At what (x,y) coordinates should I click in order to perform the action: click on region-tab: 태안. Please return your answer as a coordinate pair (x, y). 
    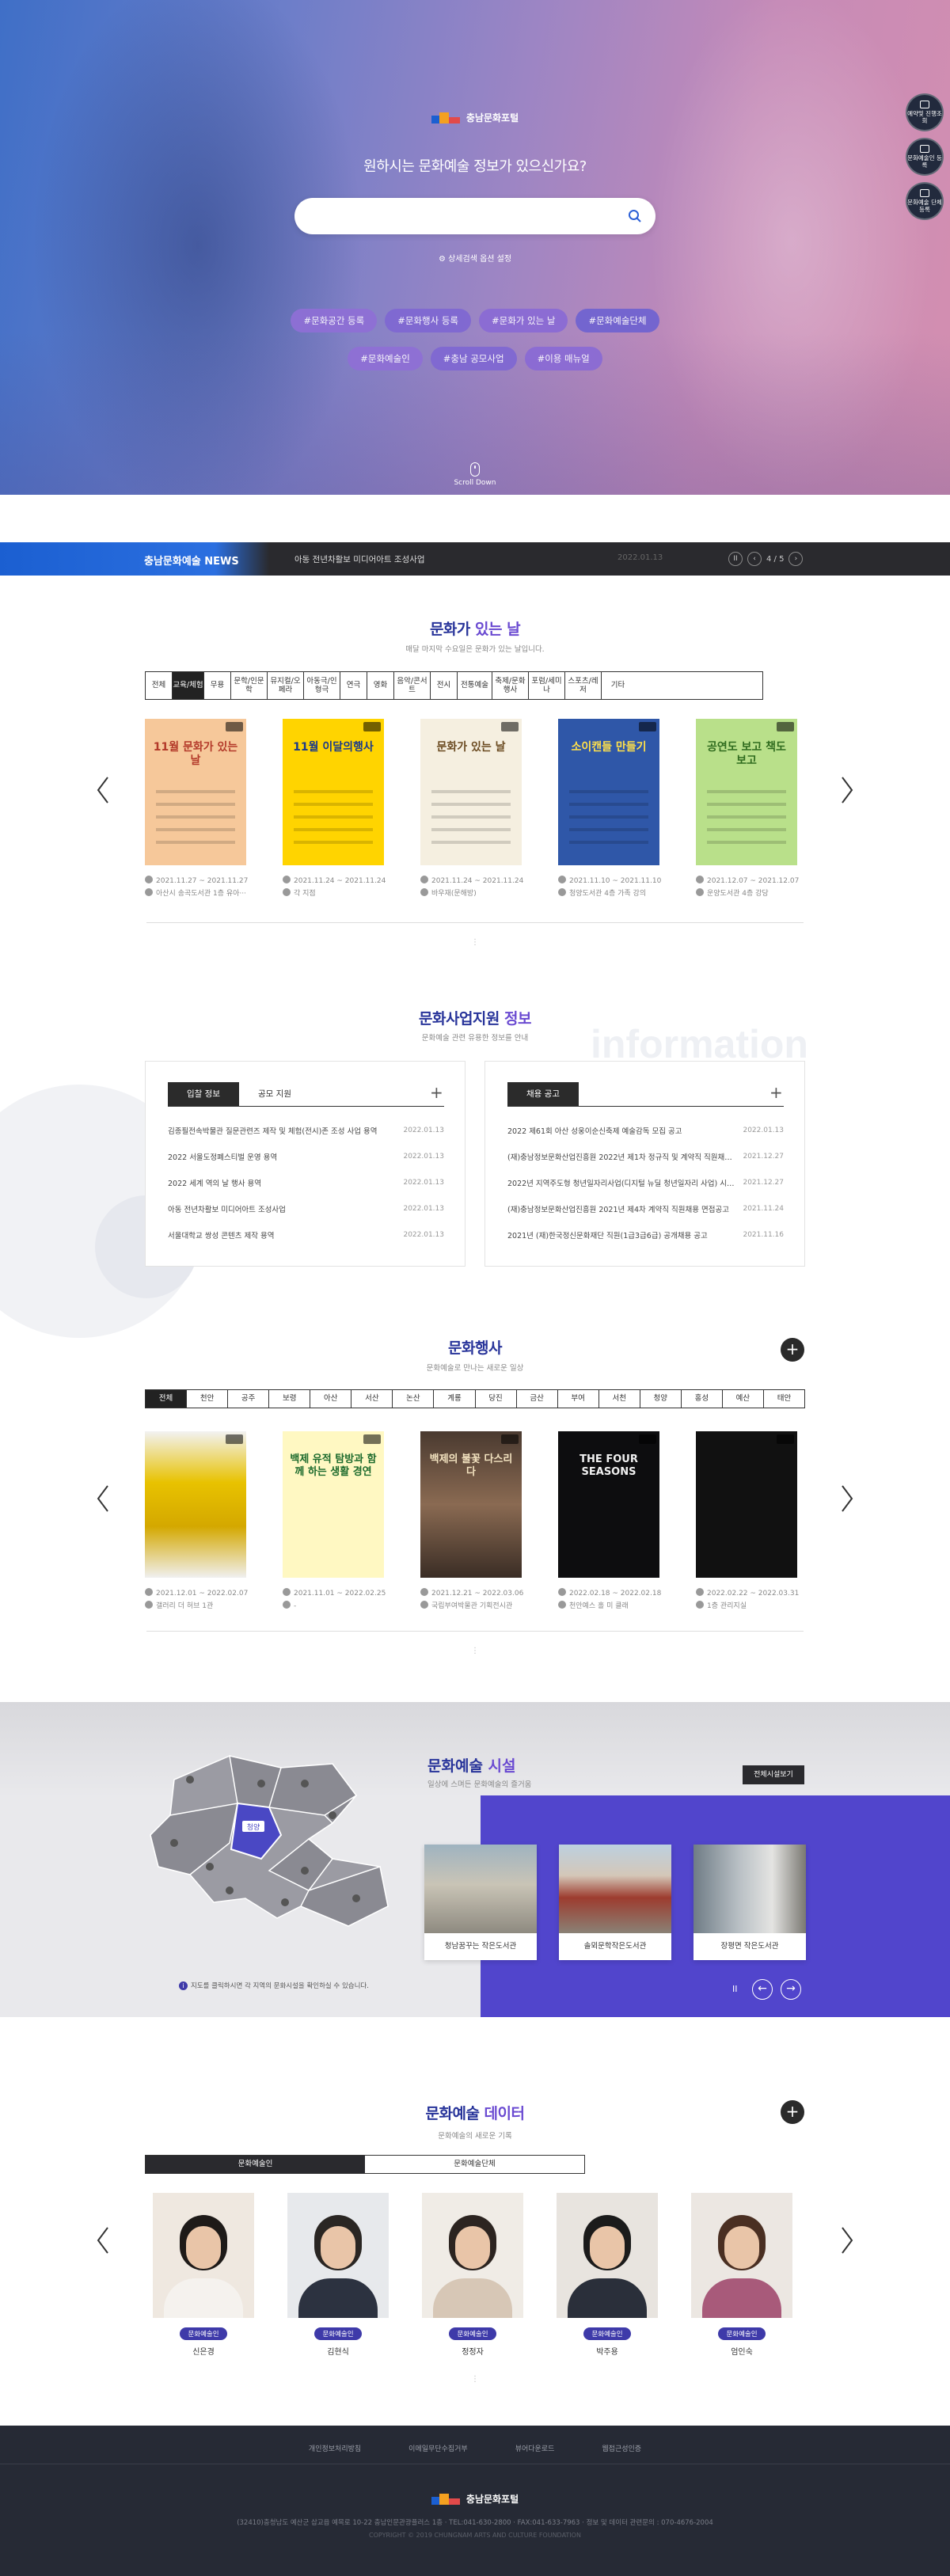
    Looking at the image, I should click on (784, 1399).